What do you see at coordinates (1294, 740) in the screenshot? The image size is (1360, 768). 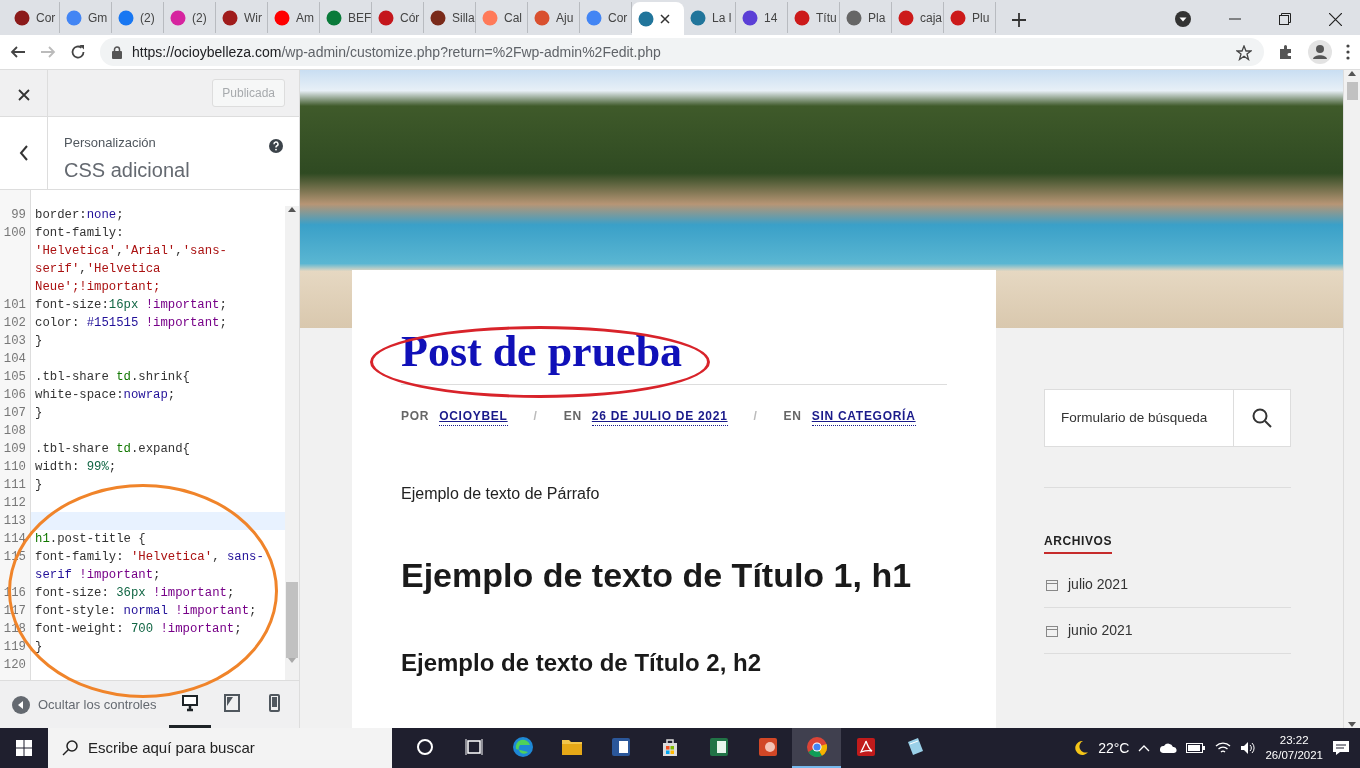 I see `clock-time: 23:22` at bounding box center [1294, 740].